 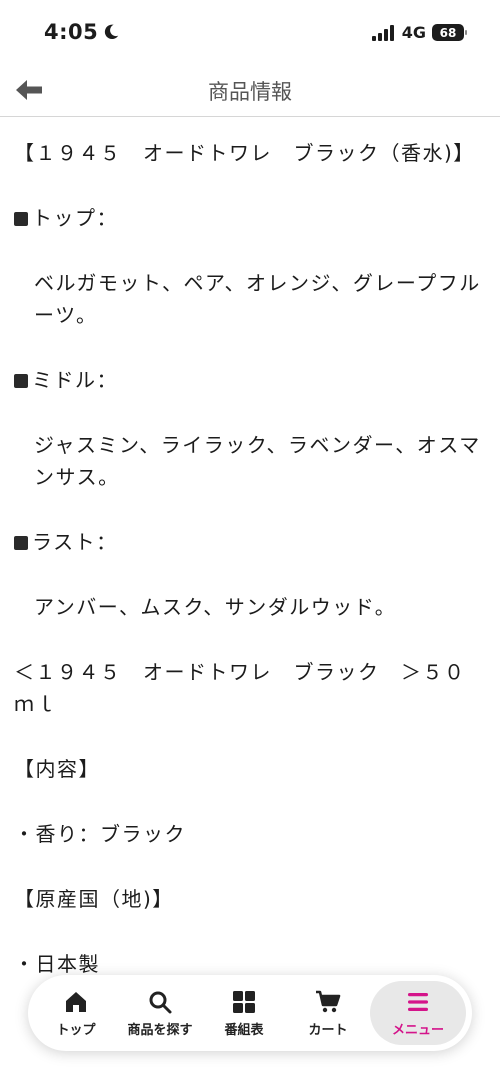 I want to click on bottom-navigation: トップ 商品を探す 番組表 カート メニュー, so click(x=250, y=1013).